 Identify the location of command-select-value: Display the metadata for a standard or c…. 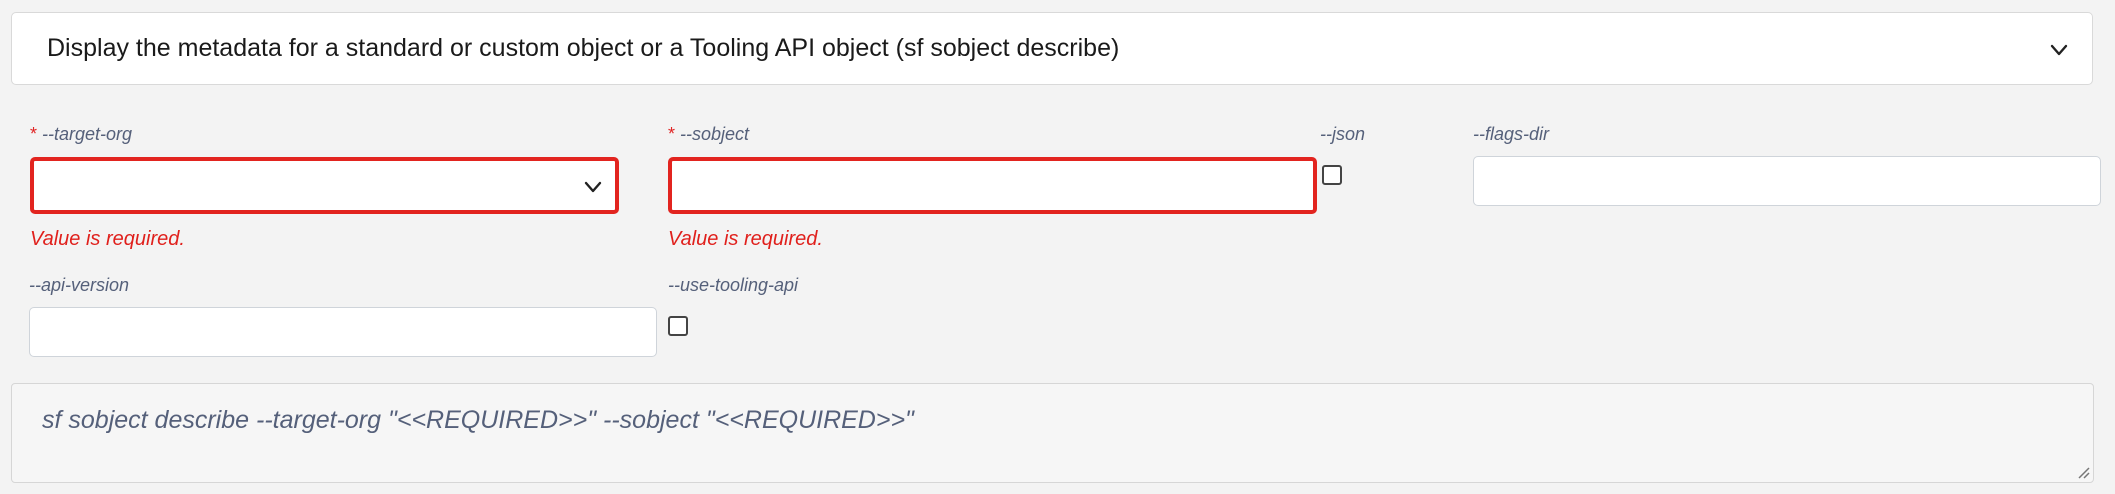
(583, 48).